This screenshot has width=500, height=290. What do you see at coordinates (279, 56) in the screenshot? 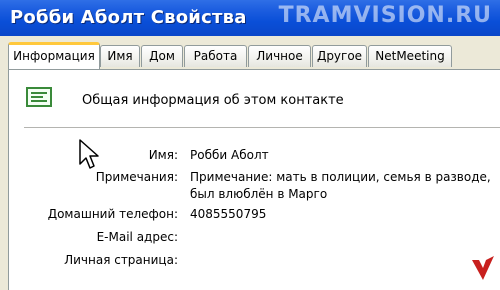
I see `tab-personal: Личное` at bounding box center [279, 56].